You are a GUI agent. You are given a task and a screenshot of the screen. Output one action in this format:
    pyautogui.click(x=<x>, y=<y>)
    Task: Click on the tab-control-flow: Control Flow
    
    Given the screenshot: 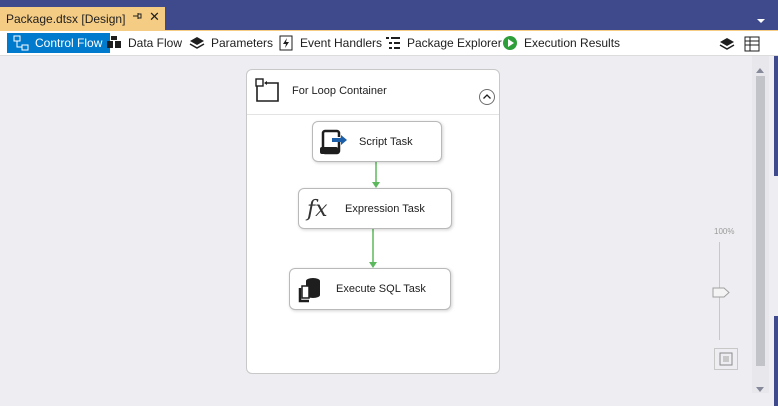 What is the action you would take?
    pyautogui.click(x=59, y=43)
    